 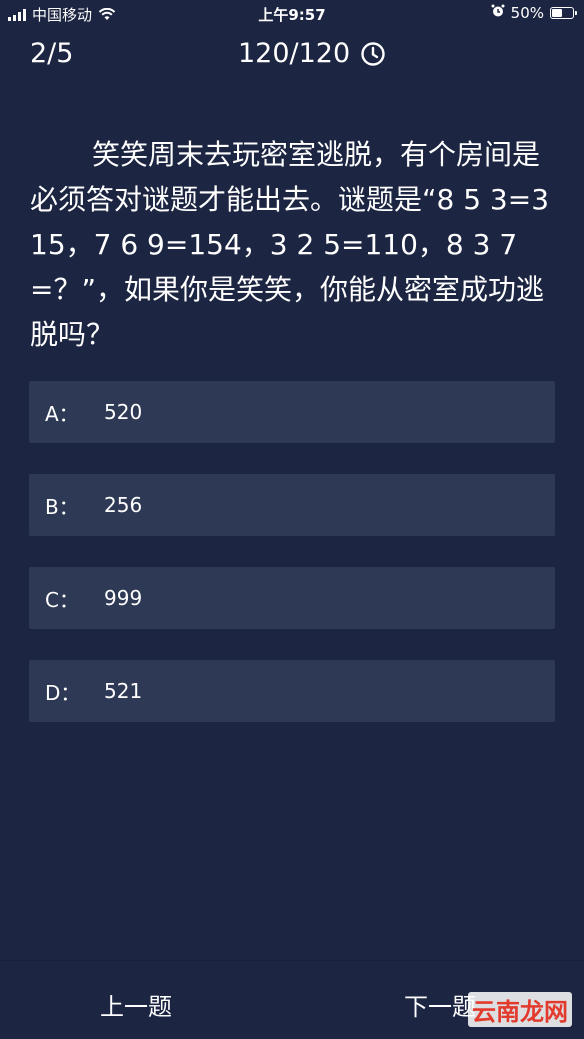 I want to click on status-right: 50%, so click(x=534, y=13).